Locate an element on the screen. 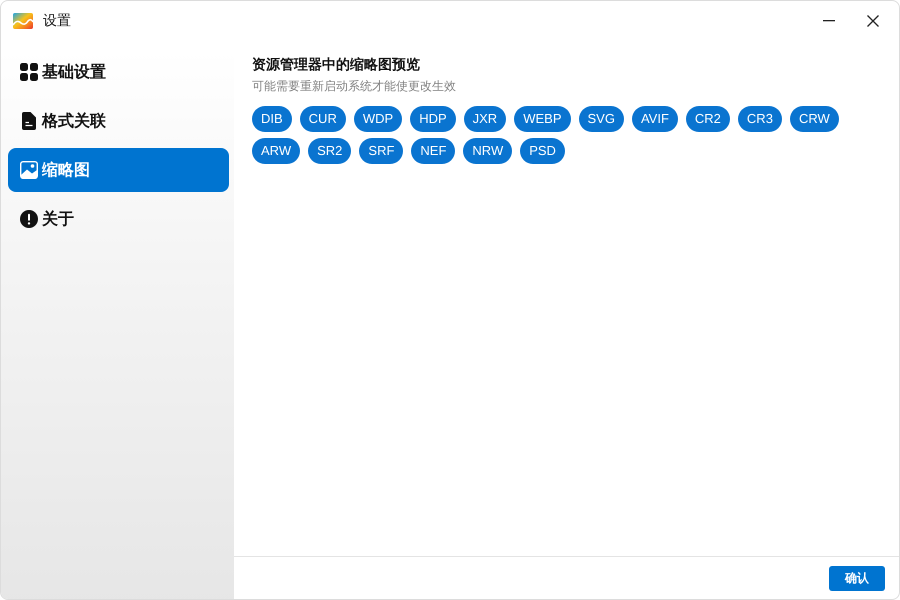 This screenshot has height=600, width=900. sidebar-item: 关于 is located at coordinates (118, 219).